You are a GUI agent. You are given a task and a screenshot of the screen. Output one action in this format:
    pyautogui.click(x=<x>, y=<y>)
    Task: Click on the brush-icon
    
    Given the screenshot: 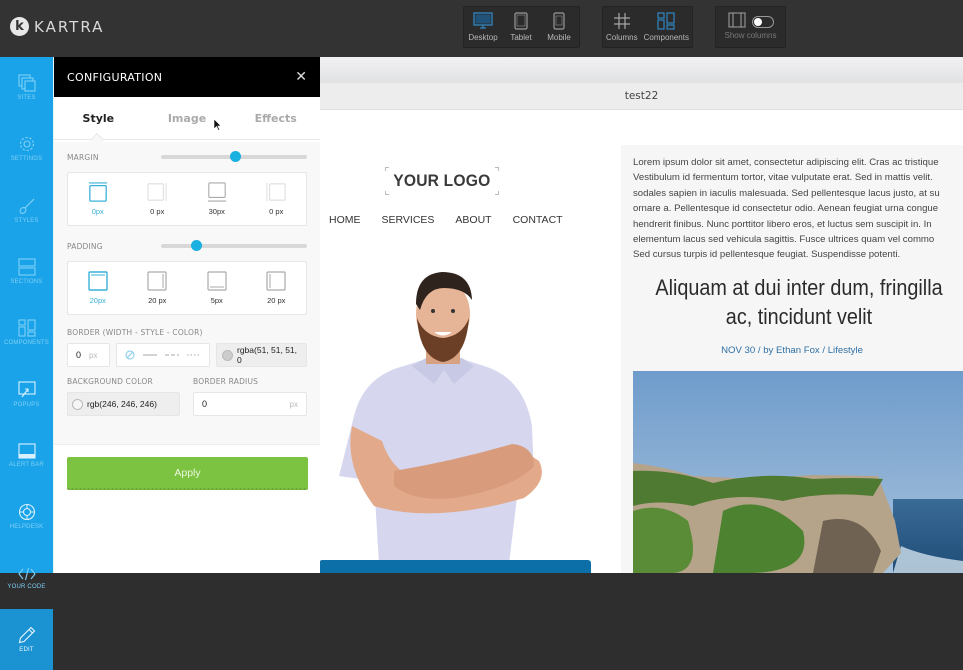 What is the action you would take?
    pyautogui.click(x=26, y=206)
    